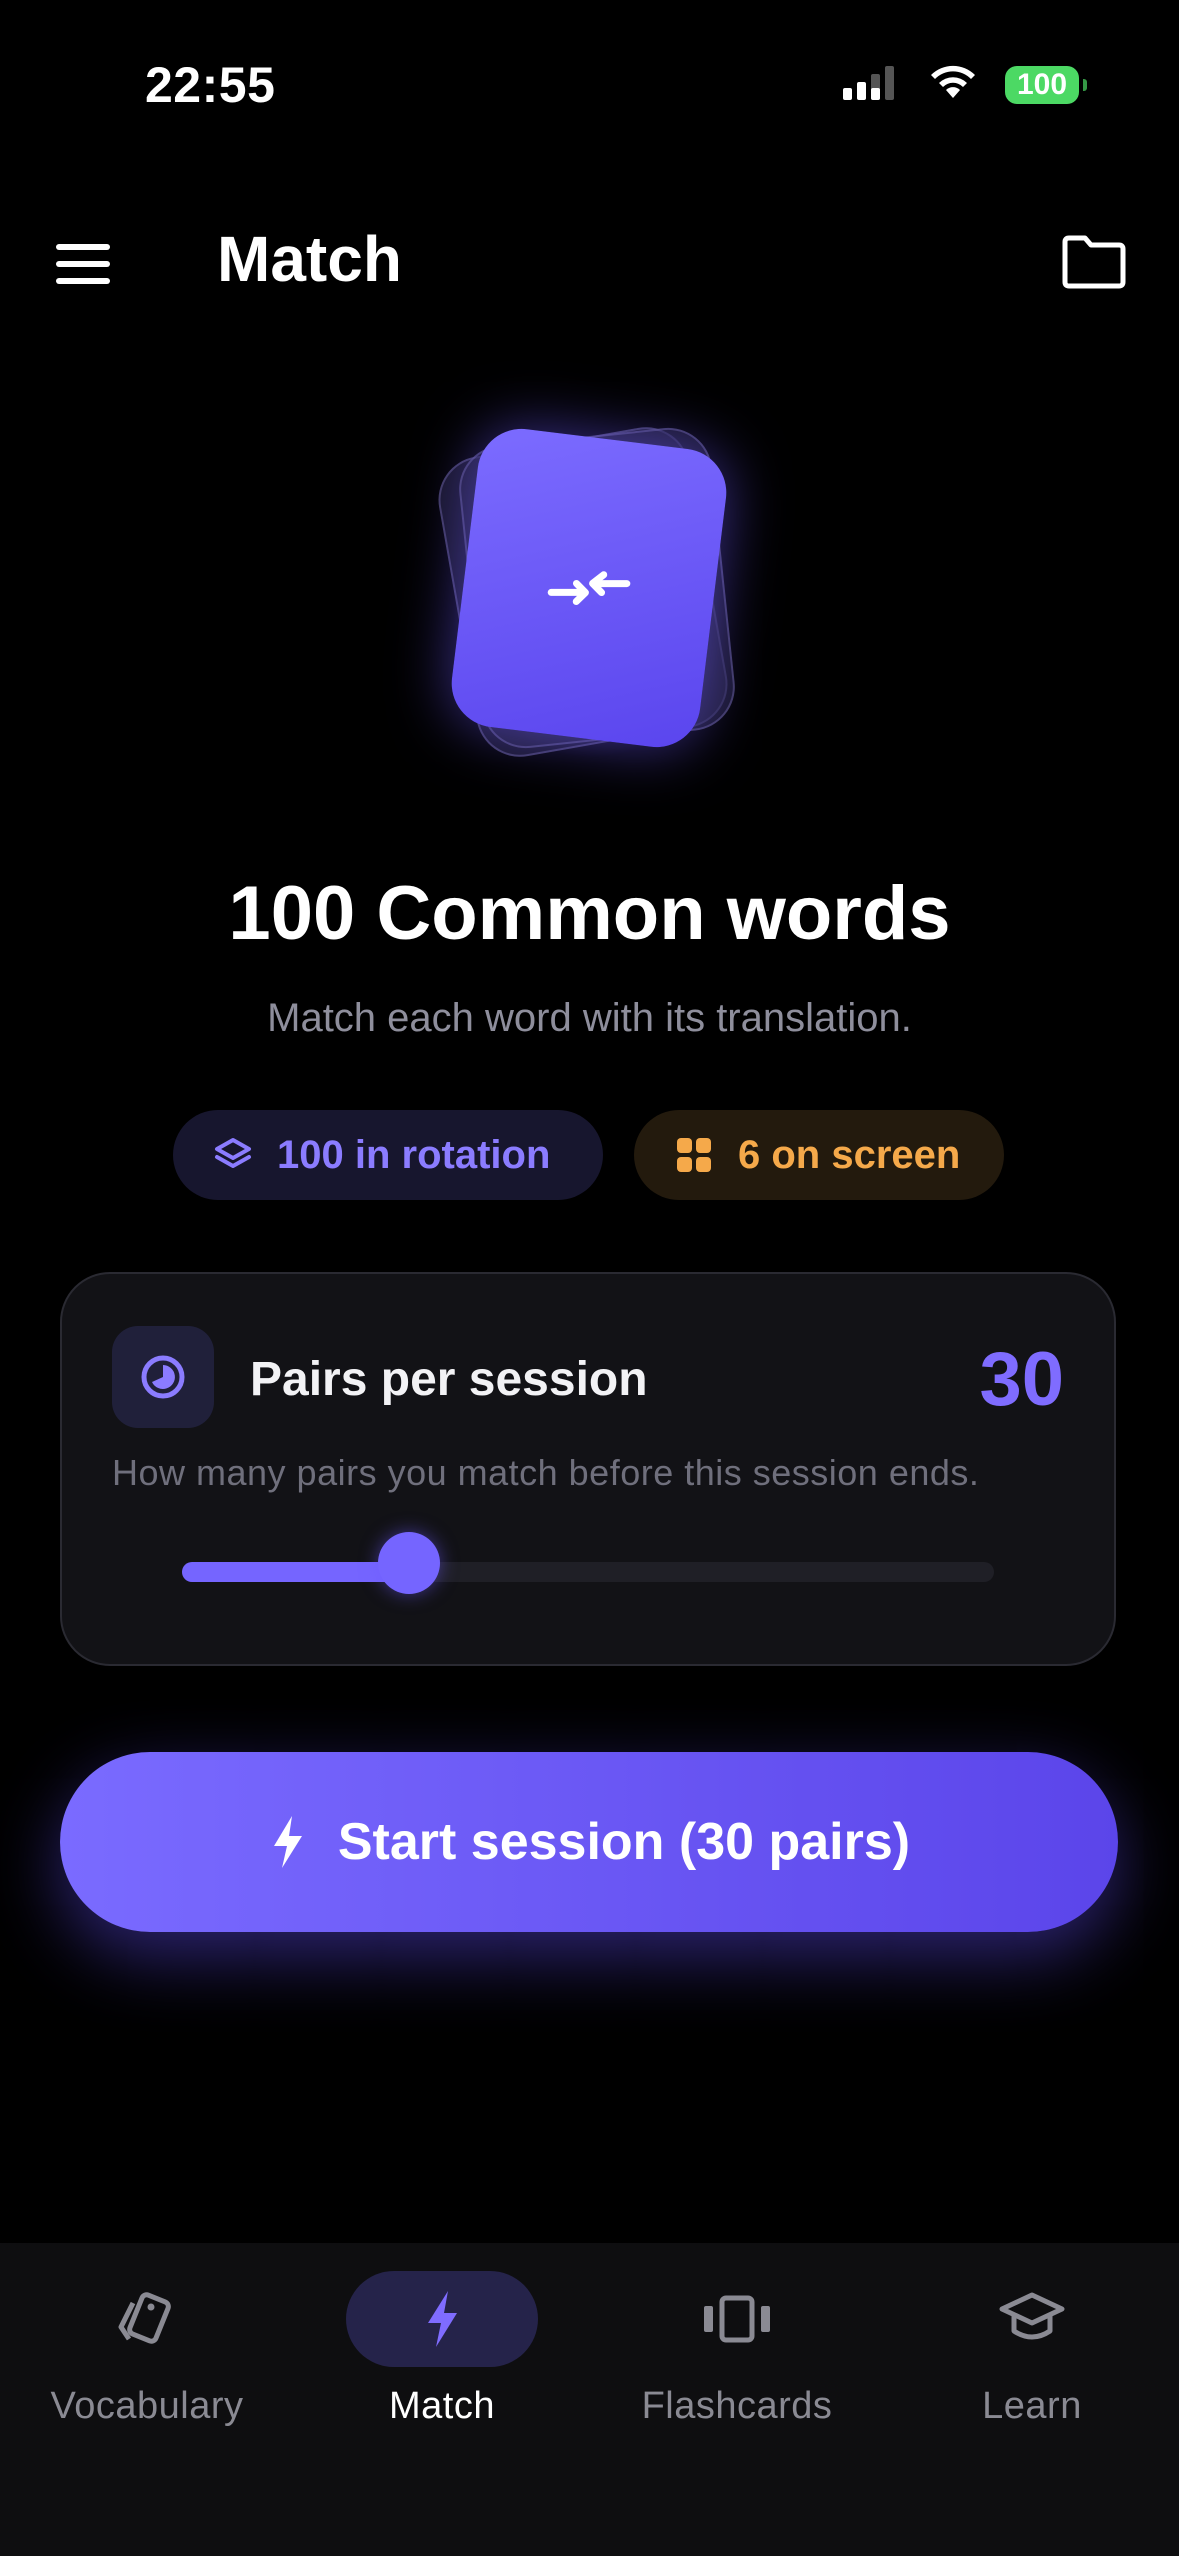  I want to click on deck-illustration, so click(585, 592).